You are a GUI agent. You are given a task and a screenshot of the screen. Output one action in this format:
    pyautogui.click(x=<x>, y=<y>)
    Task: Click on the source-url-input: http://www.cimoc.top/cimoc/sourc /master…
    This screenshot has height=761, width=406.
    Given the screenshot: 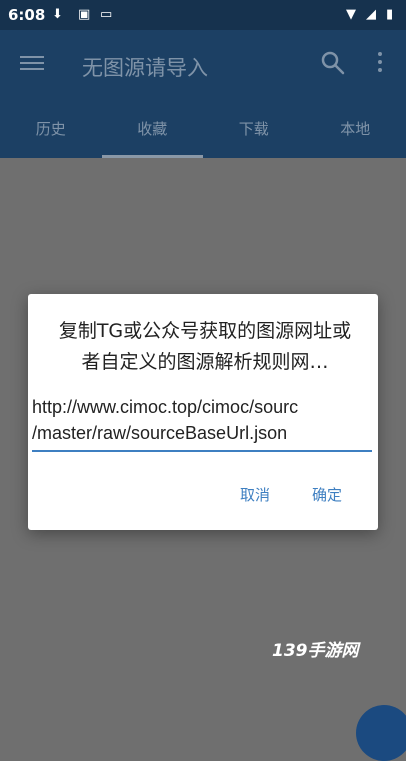 What is the action you would take?
    pyautogui.click(x=202, y=423)
    